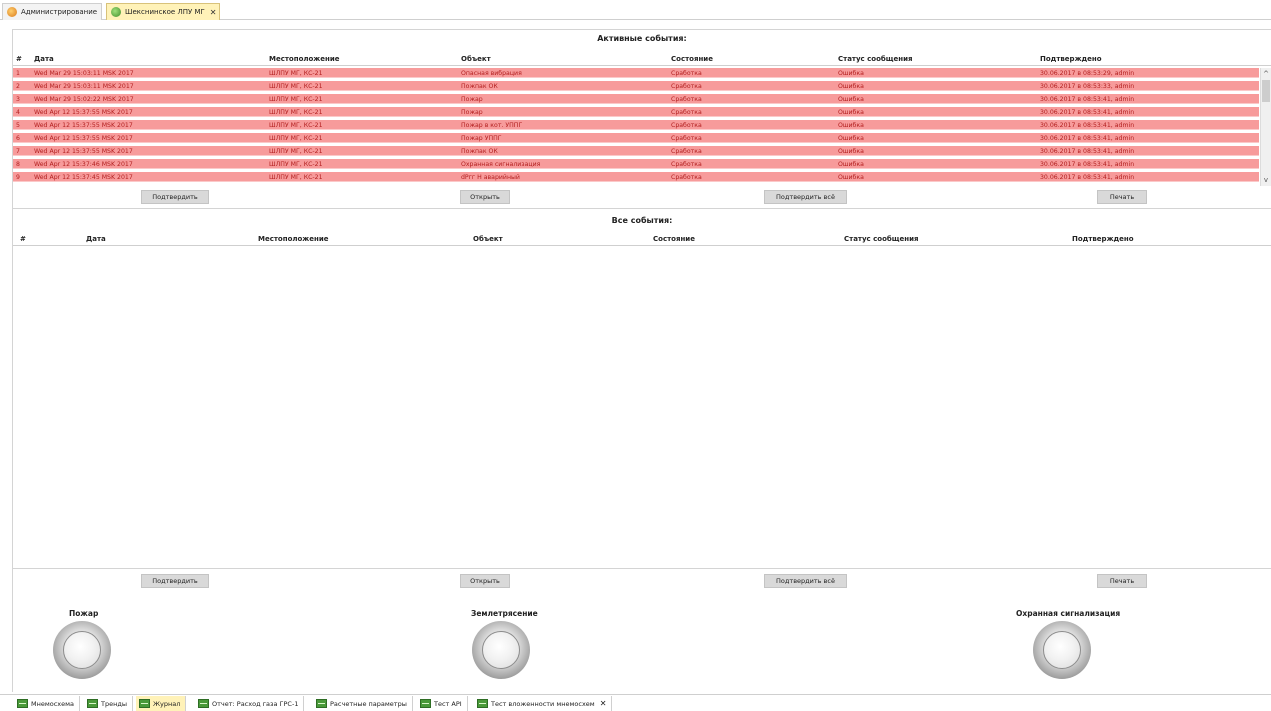 This screenshot has height=711, width=1271. Describe the element at coordinates (1087, 86) in the screenshot. I see `row-confirmed: 30.06.2017 в 08:53:33, admin` at that location.